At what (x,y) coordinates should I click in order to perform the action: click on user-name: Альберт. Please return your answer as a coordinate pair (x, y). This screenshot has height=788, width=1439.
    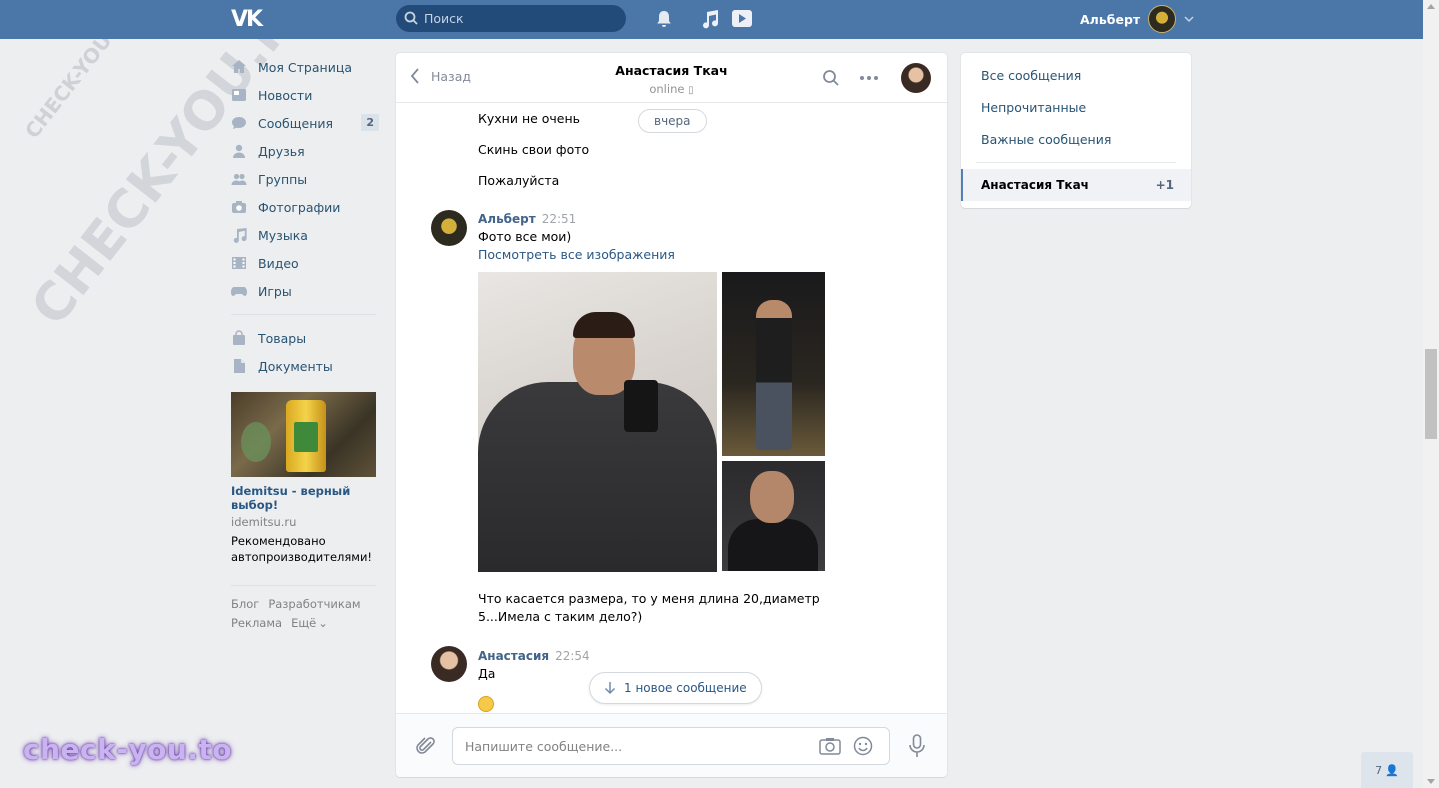
    Looking at the image, I should click on (1110, 19).